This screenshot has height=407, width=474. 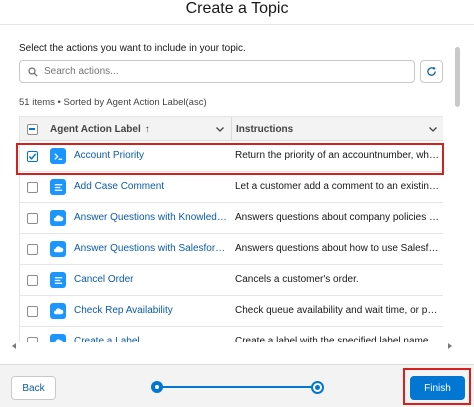 I want to click on action-label-link: Add Case Comment, so click(x=150, y=187).